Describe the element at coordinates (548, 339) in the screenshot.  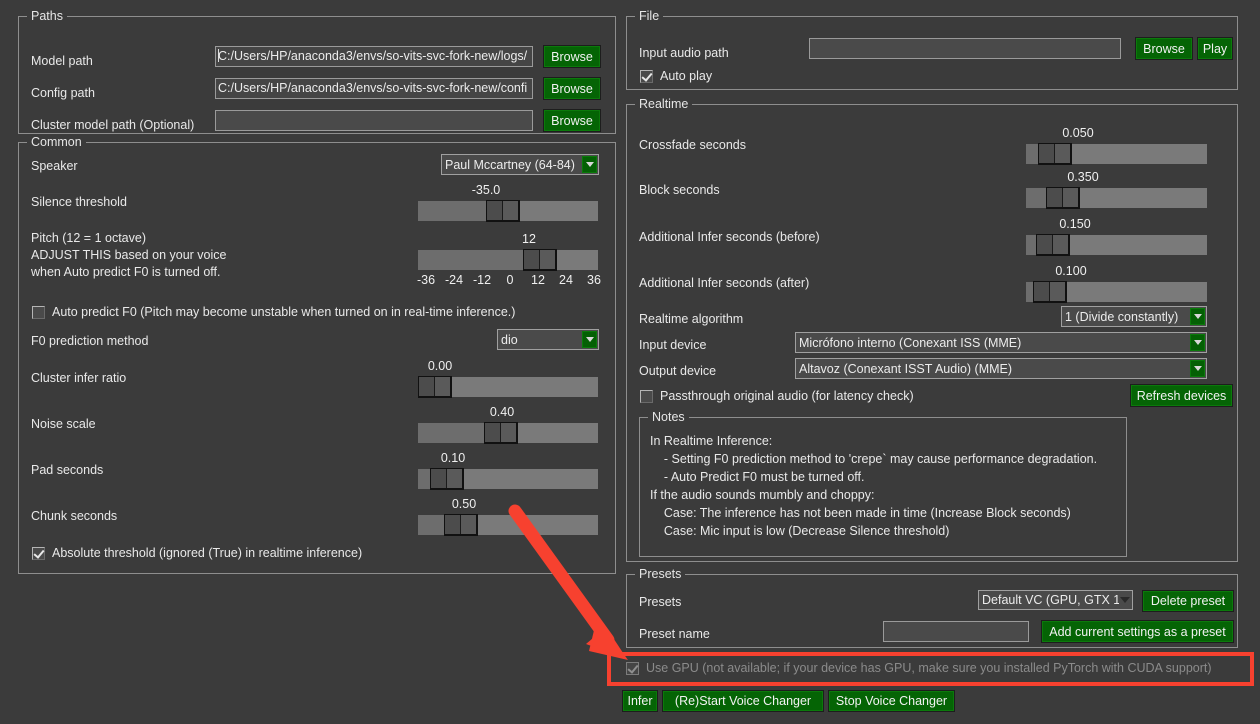
I see `f0-prediction-method-combobox: dio` at that location.